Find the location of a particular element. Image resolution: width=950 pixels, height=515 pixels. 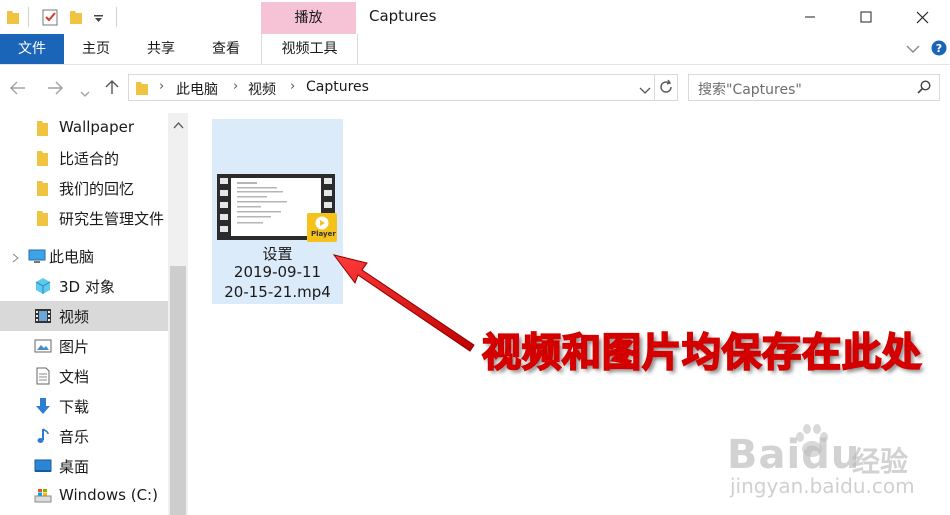

paw-icon is located at coordinates (812, 443).